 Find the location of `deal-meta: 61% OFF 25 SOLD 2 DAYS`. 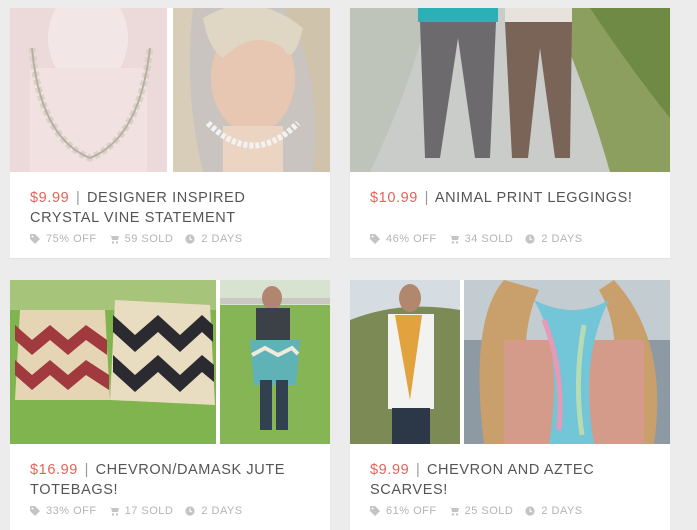

deal-meta: 61% OFF 25 SOLD 2 DAYS is located at coordinates (476, 511).